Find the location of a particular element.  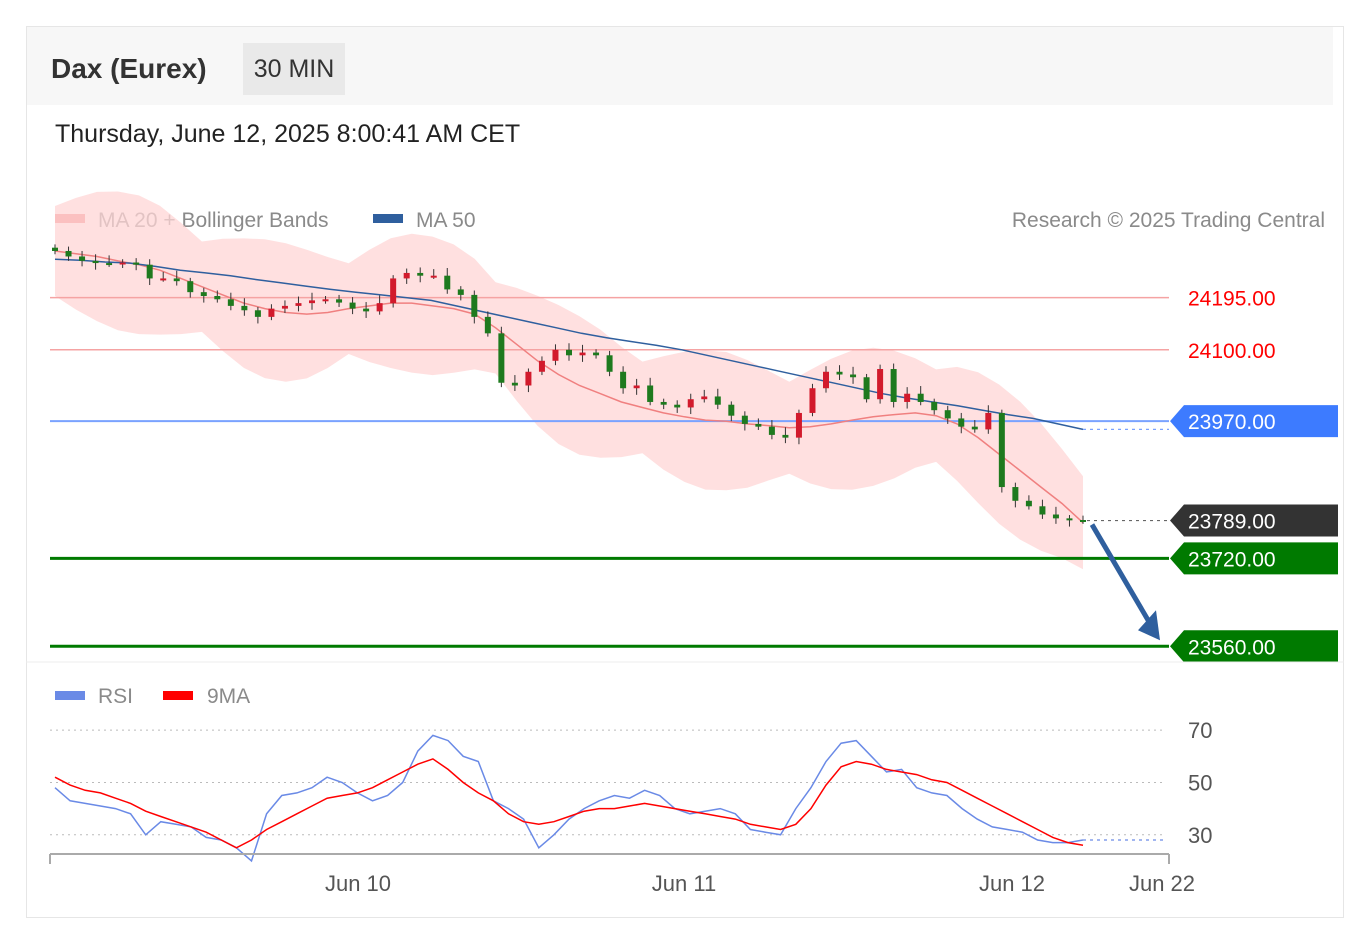

last-level-label: 23789.00 is located at coordinates (1232, 522).